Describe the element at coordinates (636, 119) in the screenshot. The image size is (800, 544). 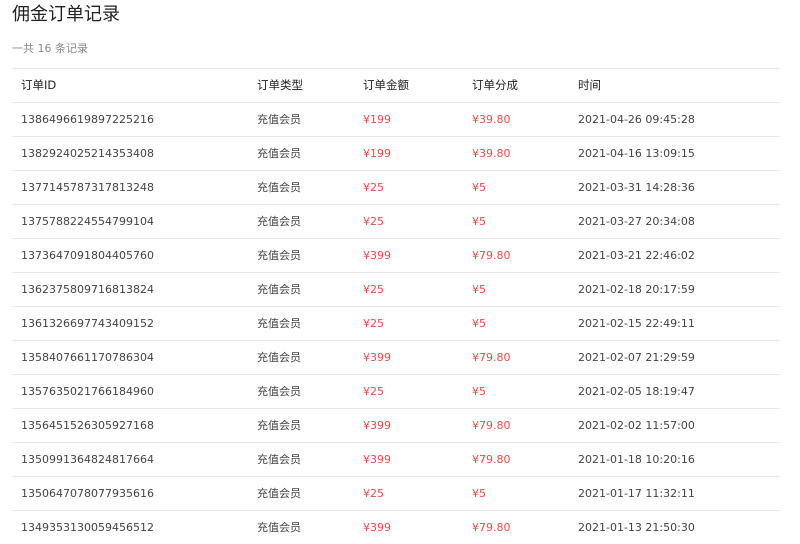
I see `order-time-cell: 2021-04-26 09:45:28` at that location.